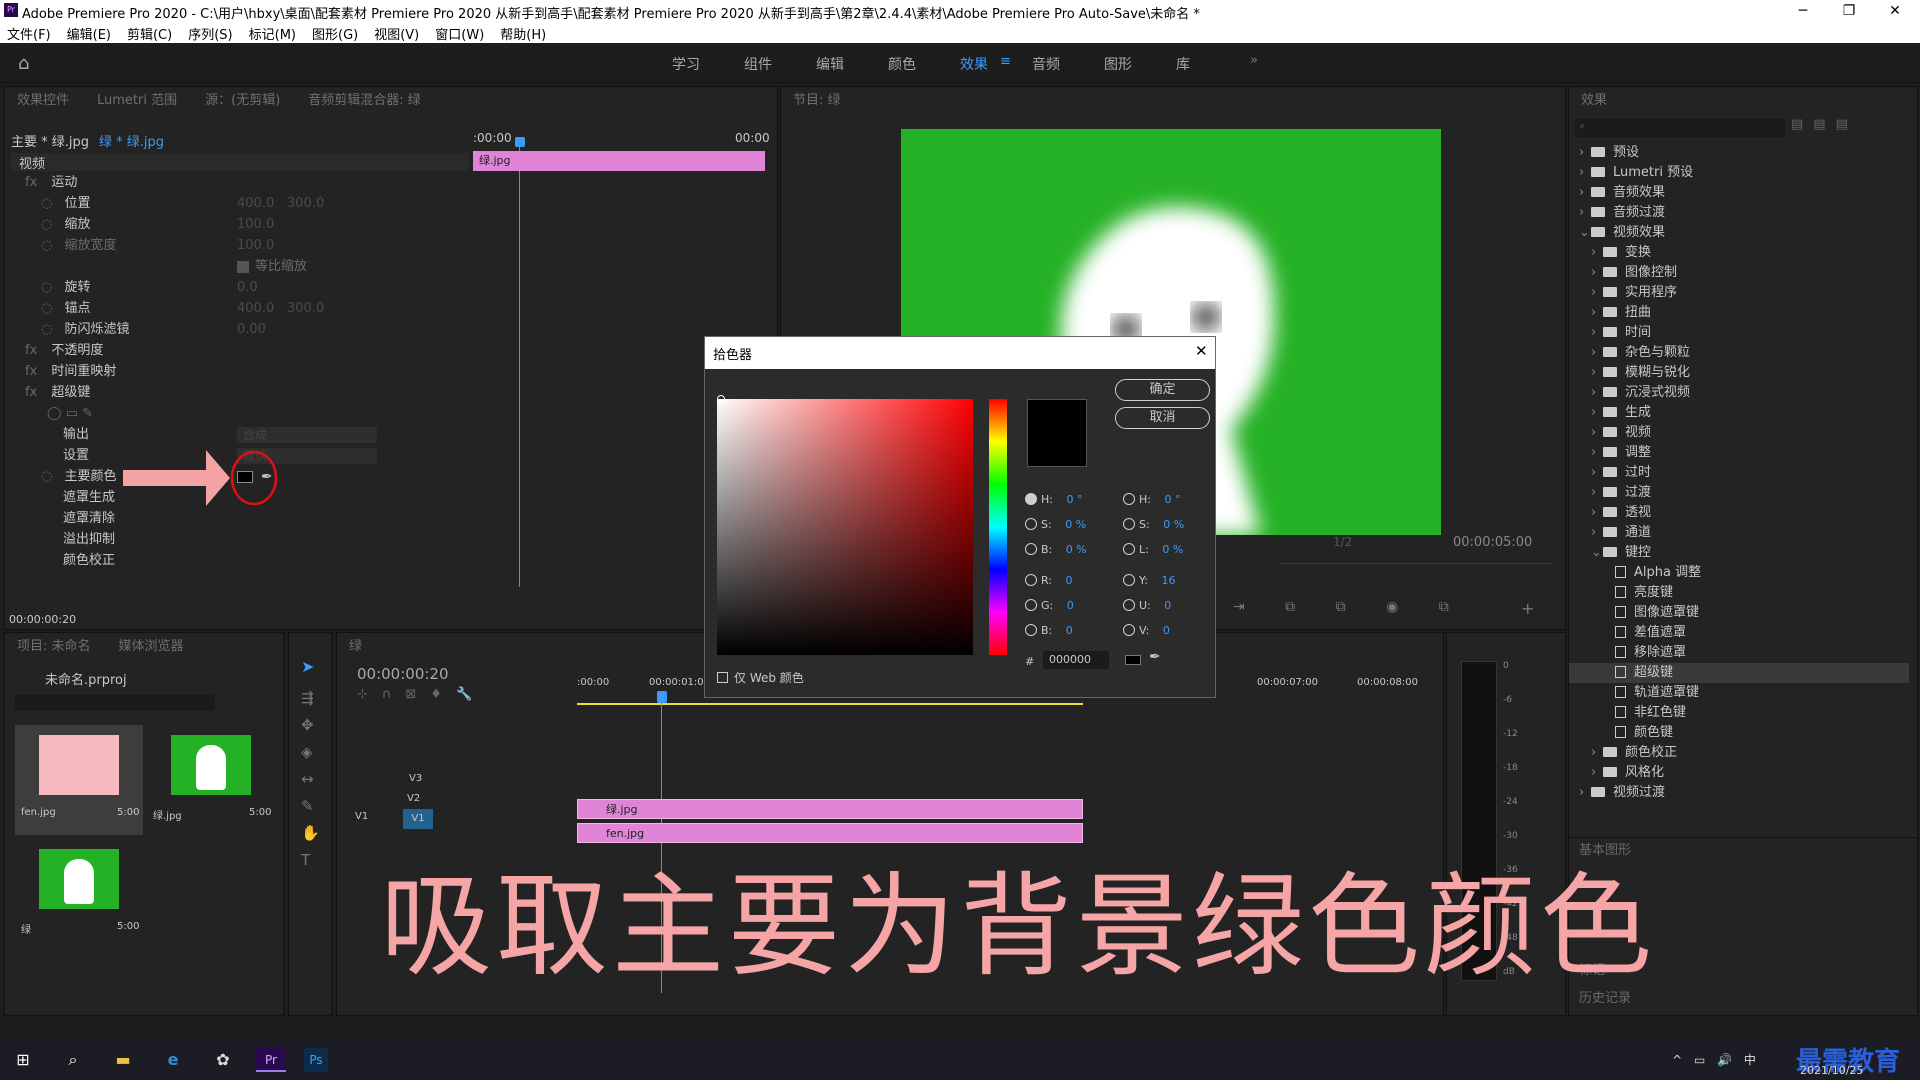  Describe the element at coordinates (243, 267) in the screenshot. I see `uniform-scale-checkbox` at that location.